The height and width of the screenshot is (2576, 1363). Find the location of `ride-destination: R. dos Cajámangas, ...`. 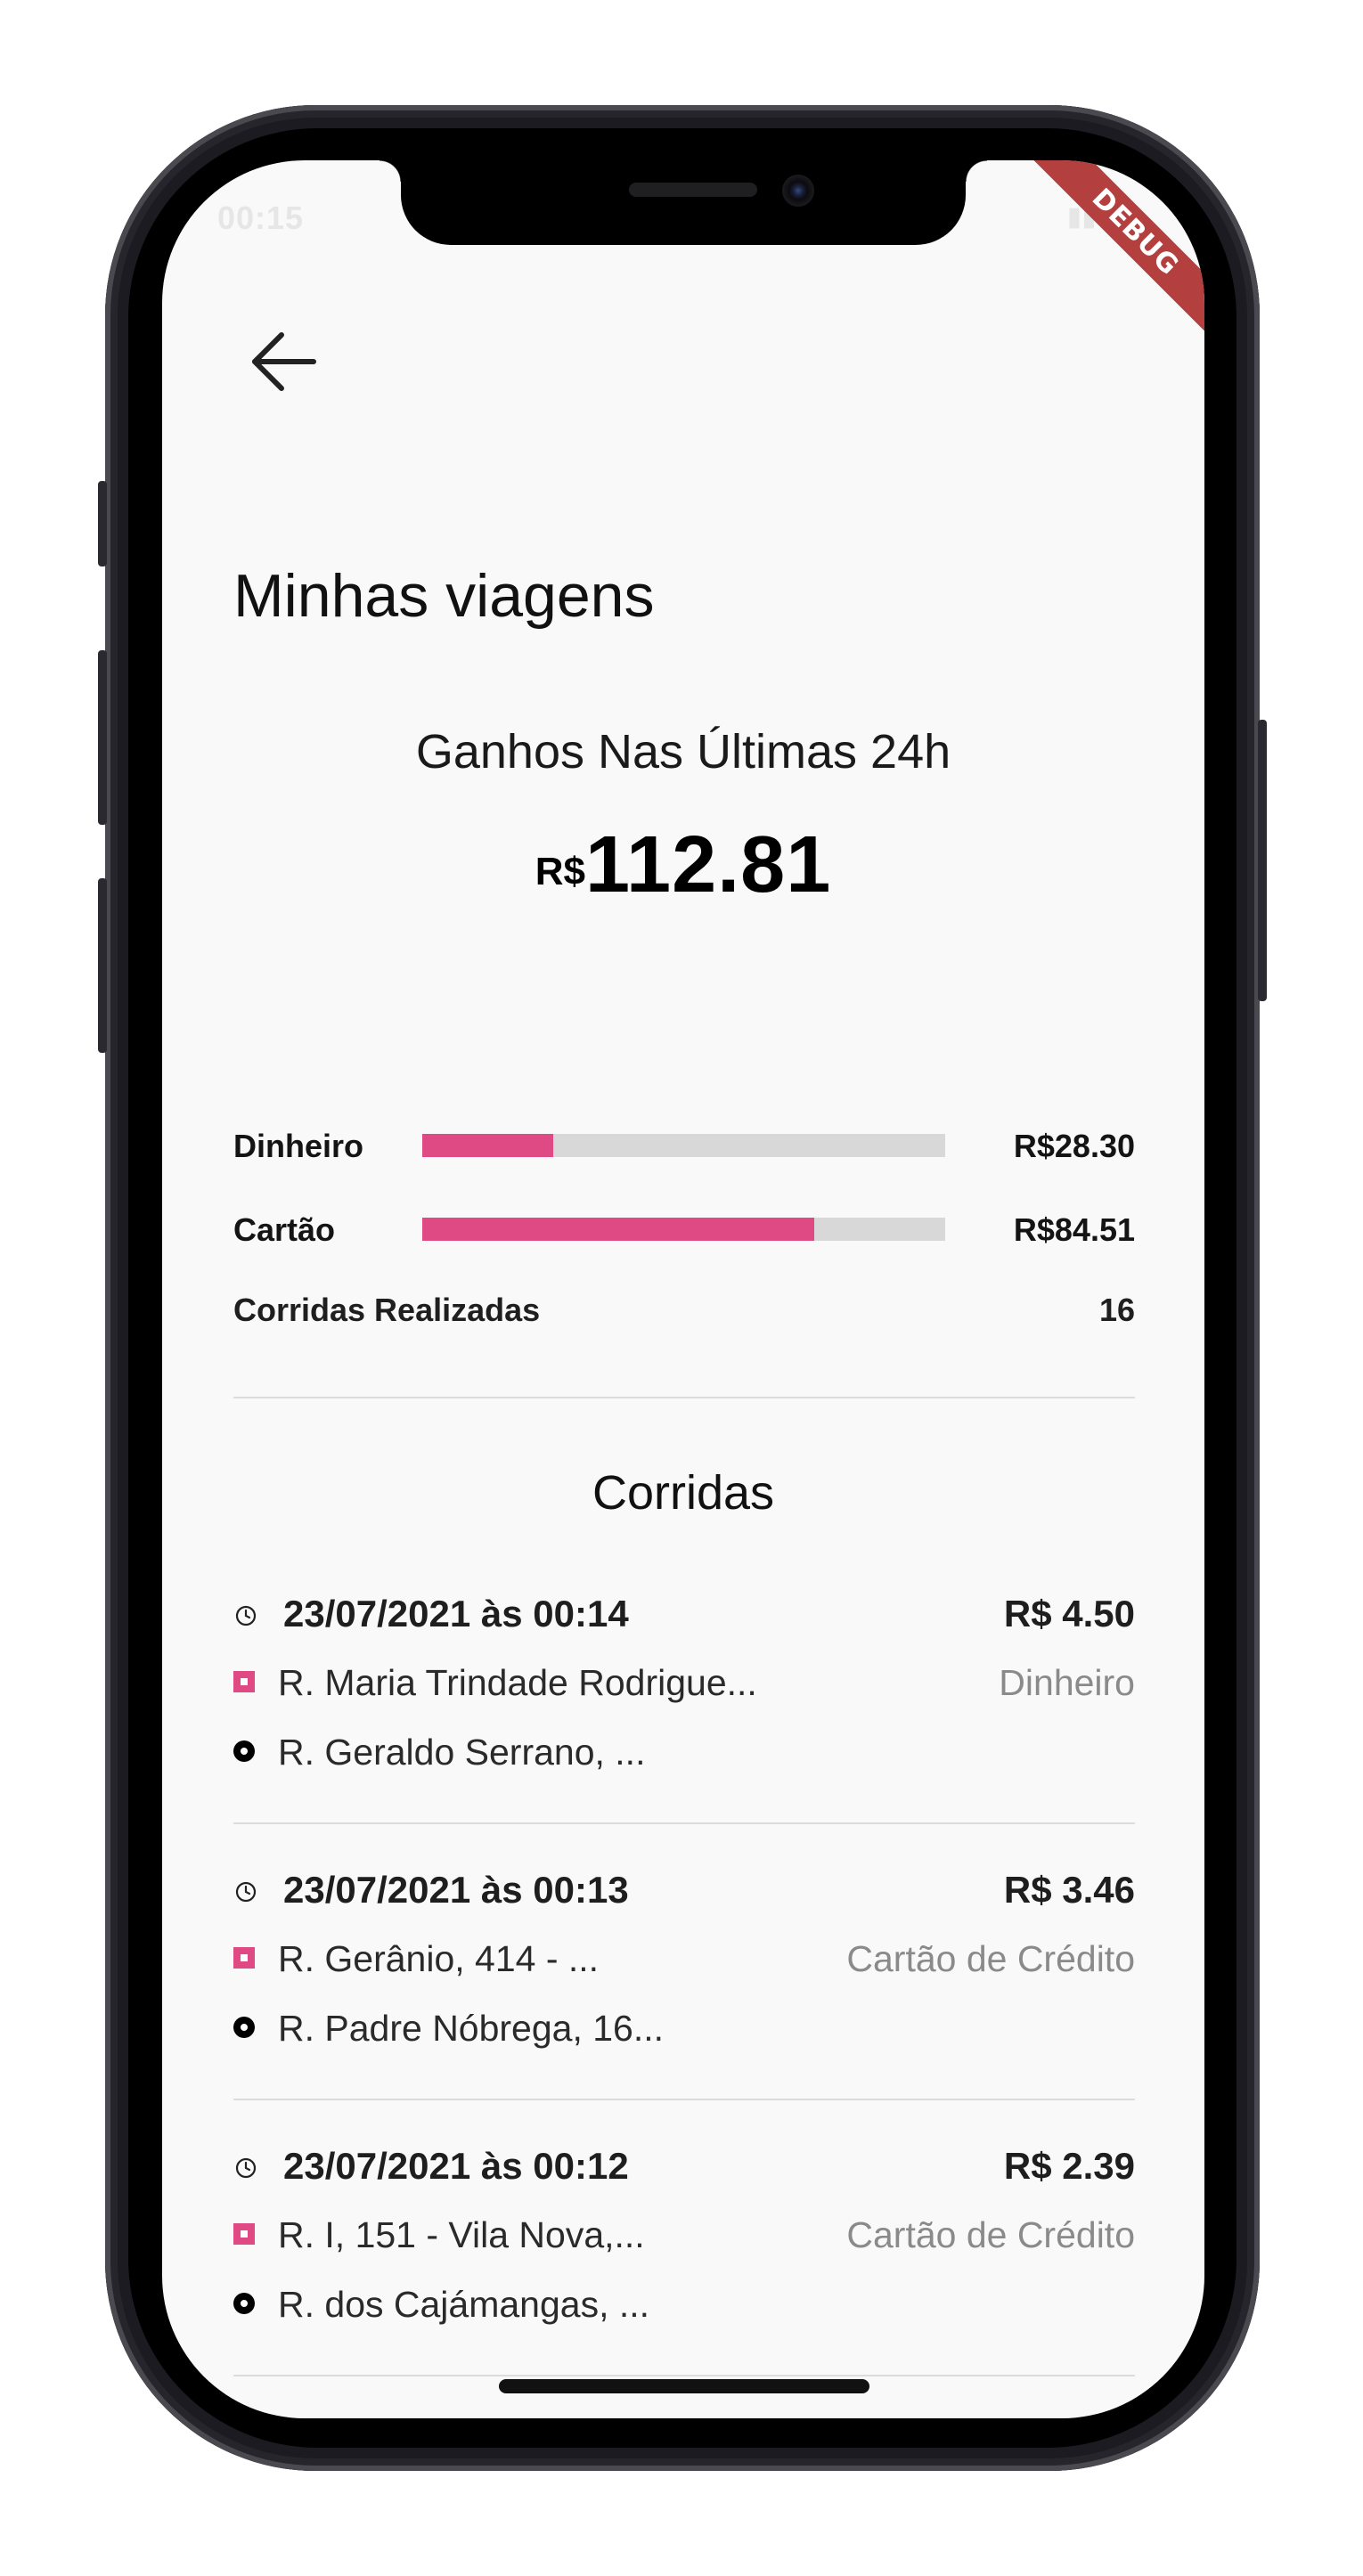

ride-destination: R. dos Cajámangas, ... is located at coordinates (464, 2304).